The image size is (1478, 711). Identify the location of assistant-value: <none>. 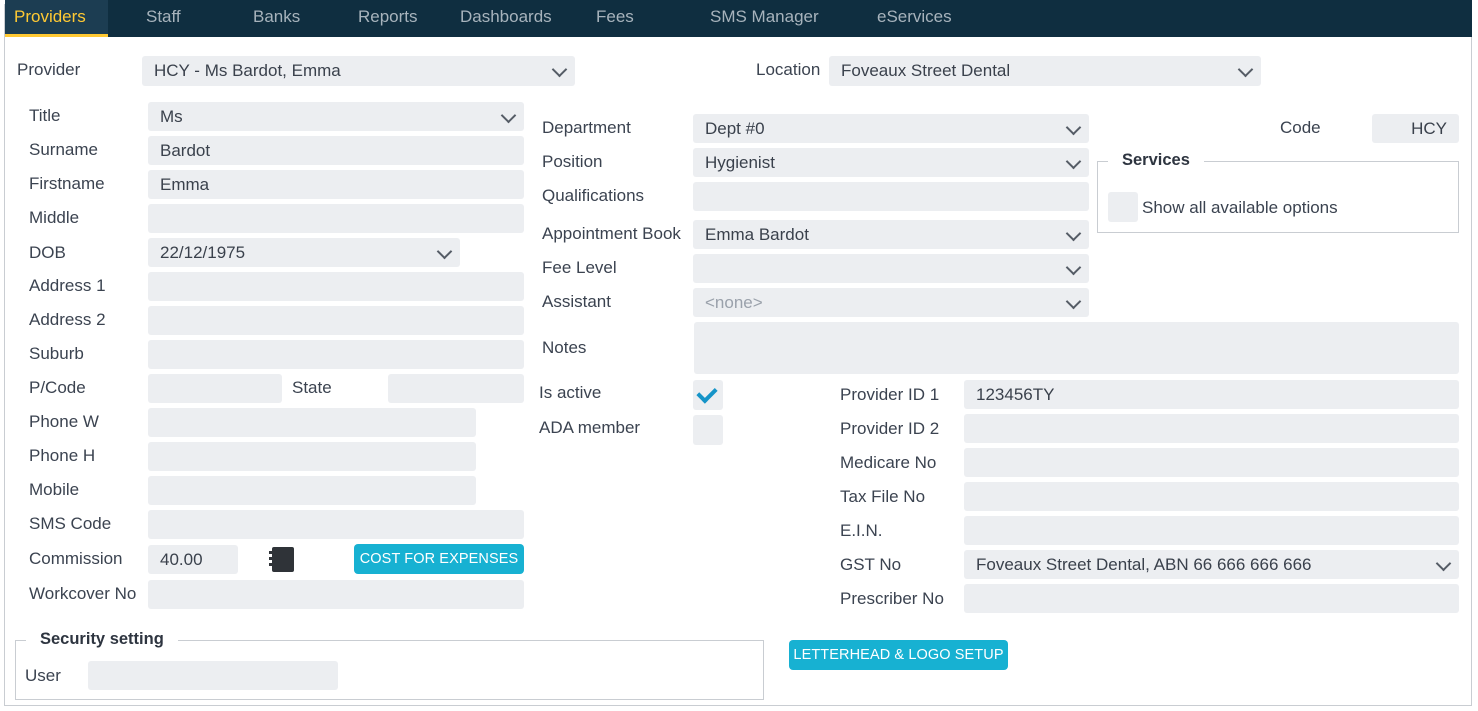
(734, 302).